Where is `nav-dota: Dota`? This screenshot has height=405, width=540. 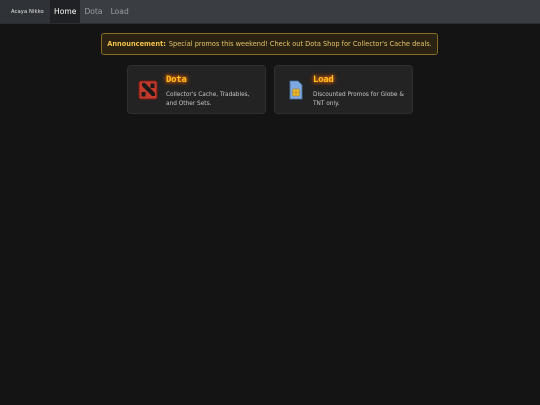 nav-dota: Dota is located at coordinates (93, 11).